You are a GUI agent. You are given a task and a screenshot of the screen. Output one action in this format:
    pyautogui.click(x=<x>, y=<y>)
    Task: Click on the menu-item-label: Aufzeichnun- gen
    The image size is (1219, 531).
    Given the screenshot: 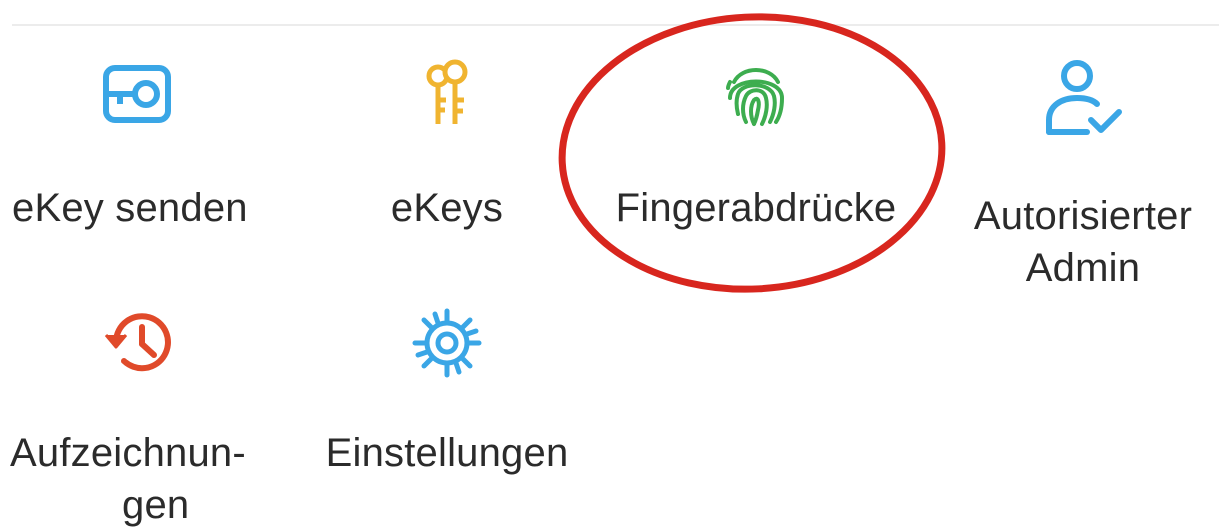 What is the action you would take?
    pyautogui.click(x=144, y=479)
    